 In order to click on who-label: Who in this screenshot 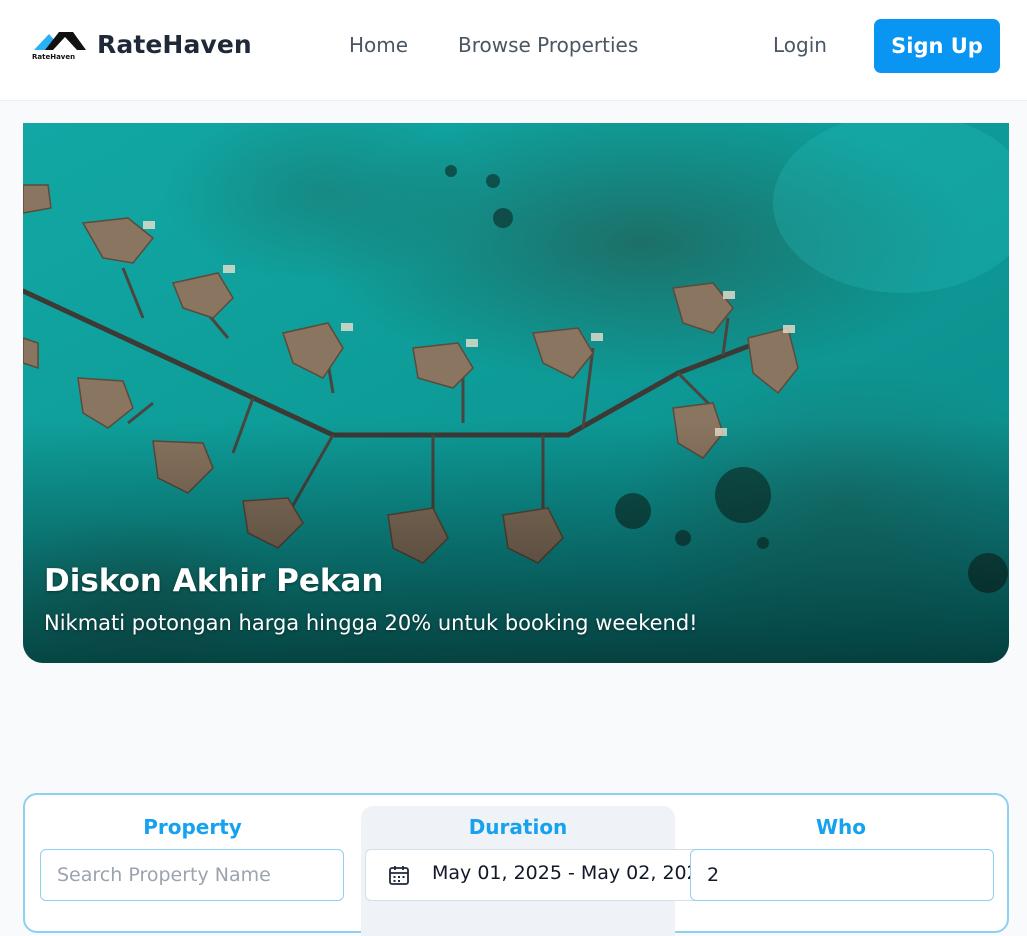, I will do `click(841, 827)`.